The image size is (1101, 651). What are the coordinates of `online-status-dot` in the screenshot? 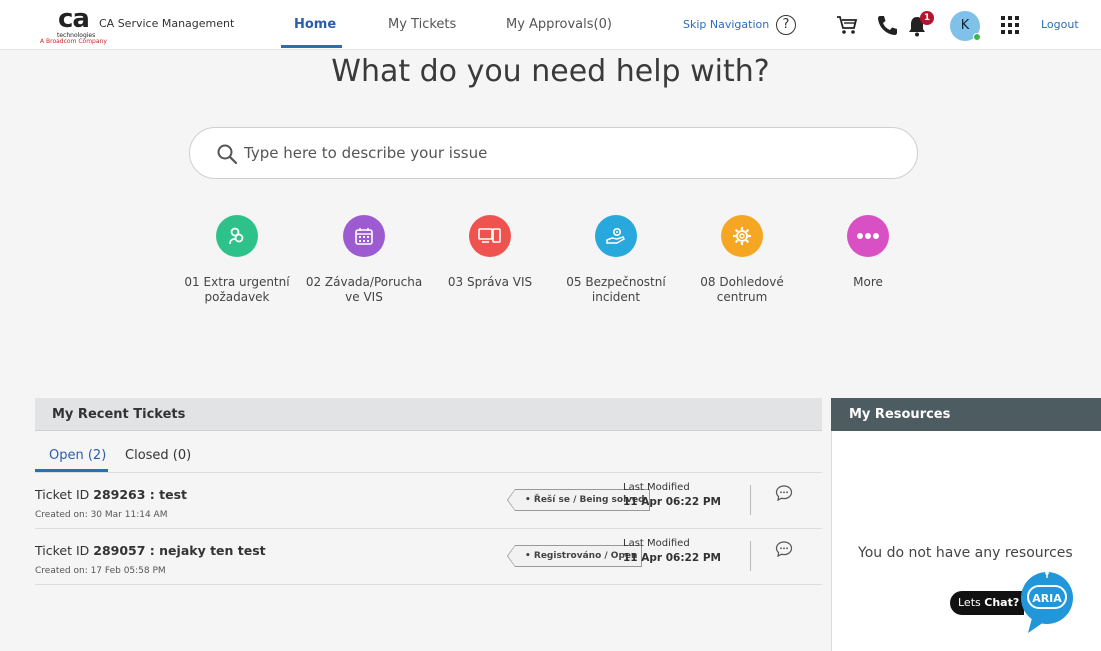 It's located at (977, 37).